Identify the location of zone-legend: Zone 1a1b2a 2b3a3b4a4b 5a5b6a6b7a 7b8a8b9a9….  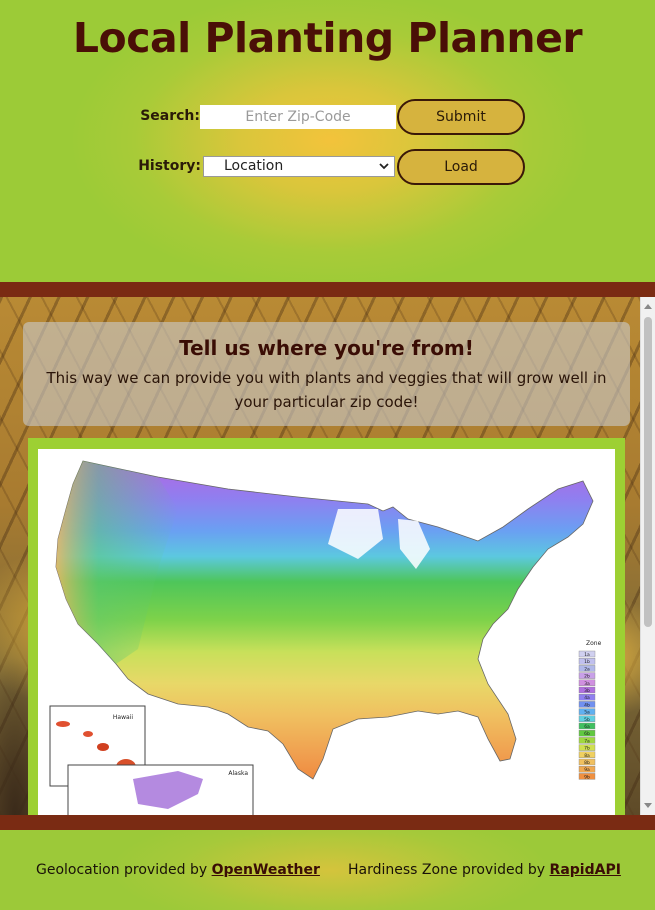
(590, 710).